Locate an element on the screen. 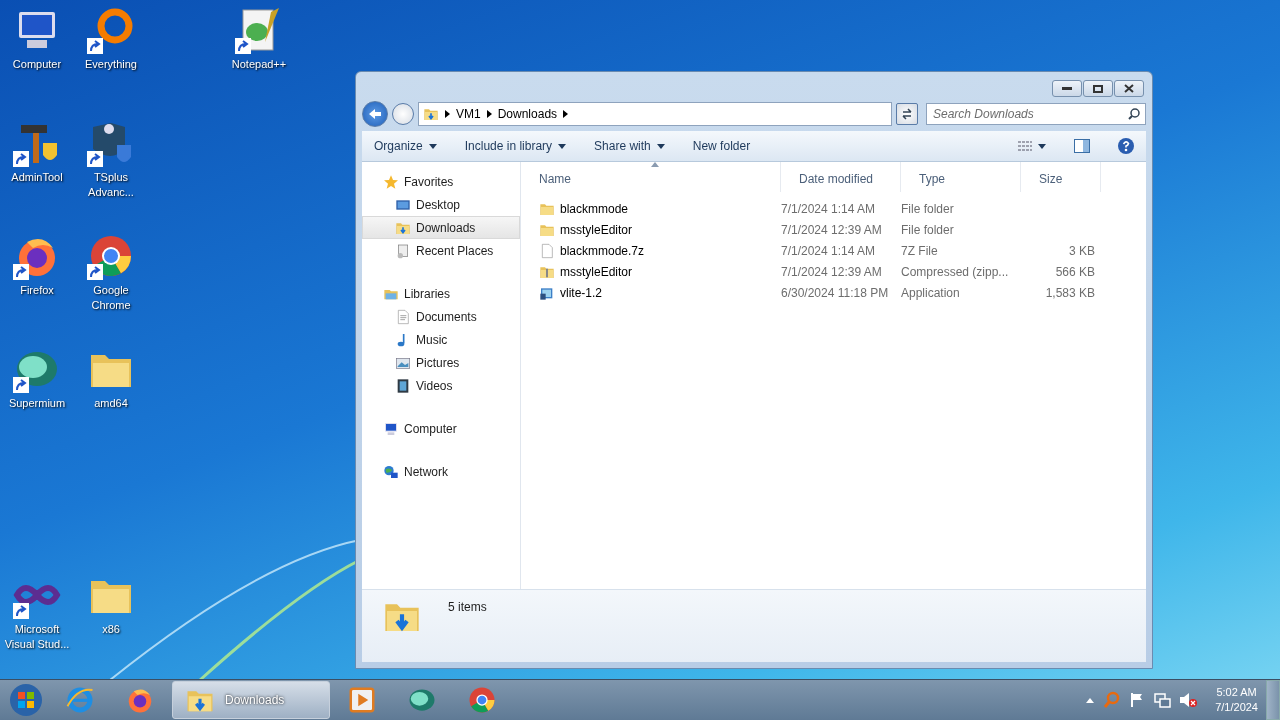 Image resolution: width=1280 pixels, height=720 pixels. desktop-icon-label: Notepad++ is located at coordinates (259, 64).